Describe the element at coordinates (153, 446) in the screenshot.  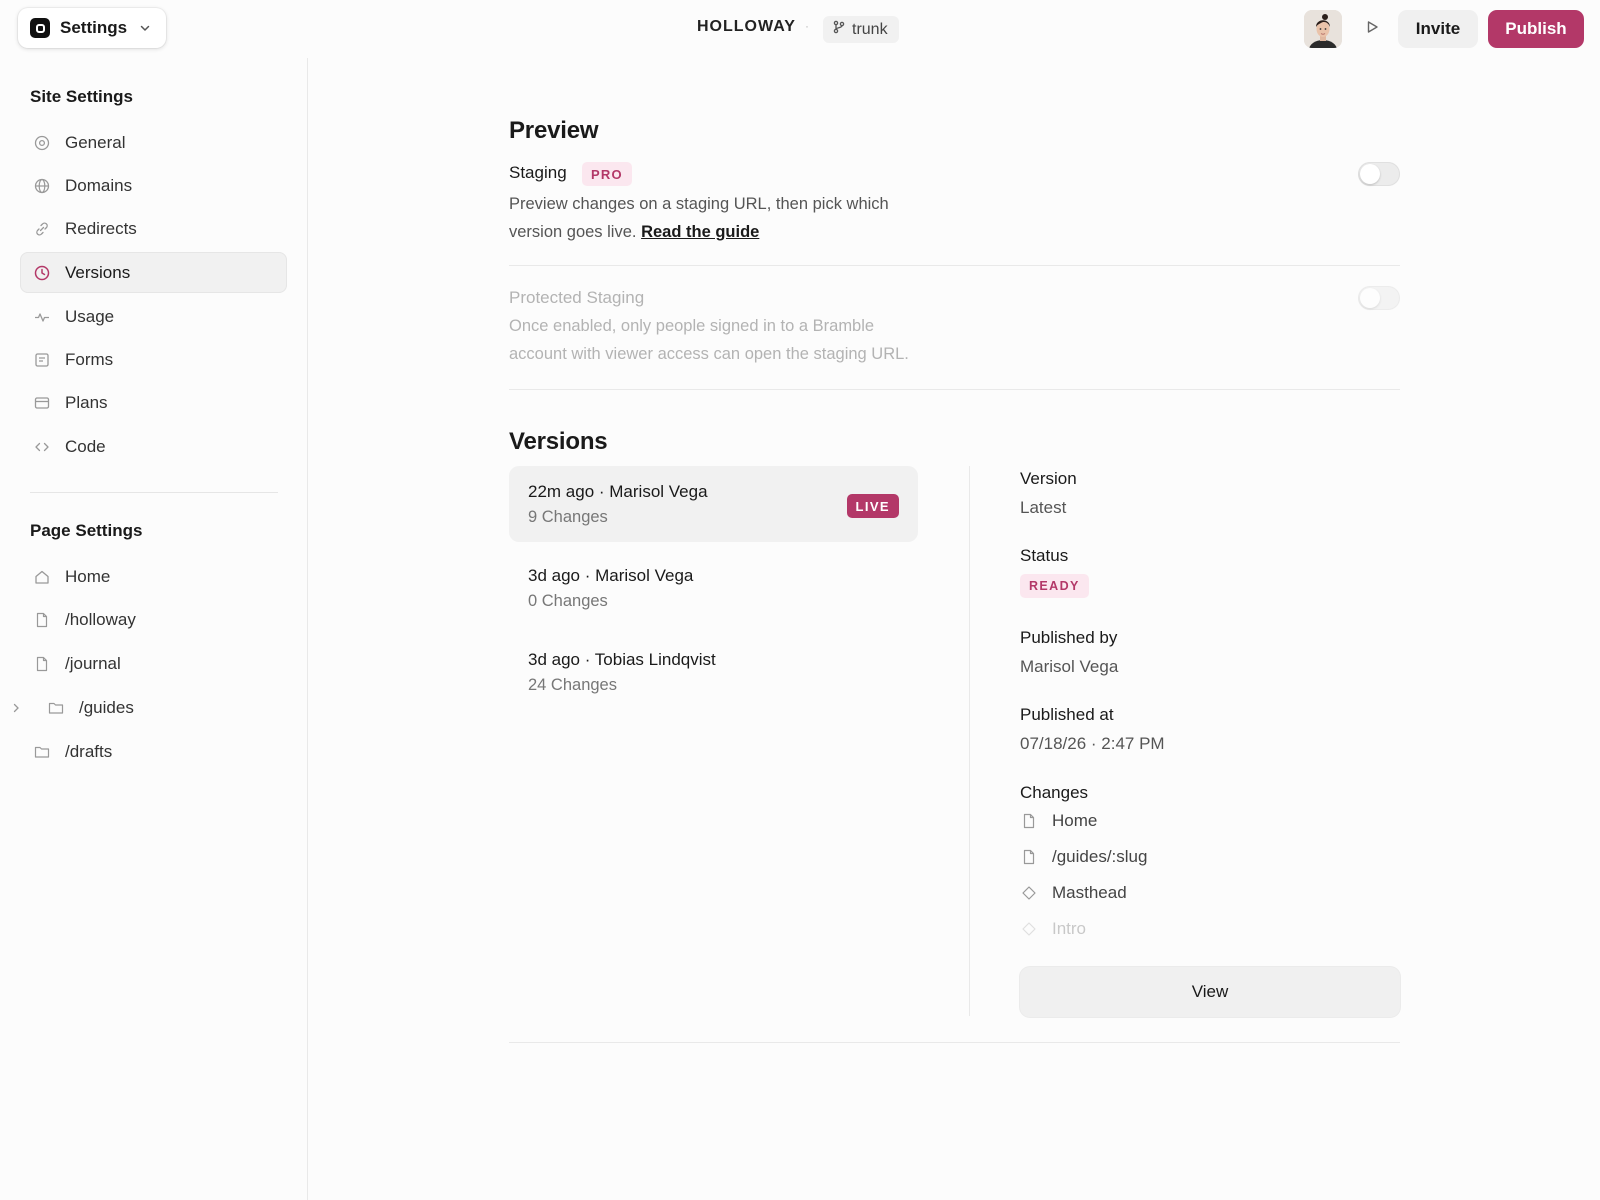
I see `sidebar-item-code: Code` at that location.